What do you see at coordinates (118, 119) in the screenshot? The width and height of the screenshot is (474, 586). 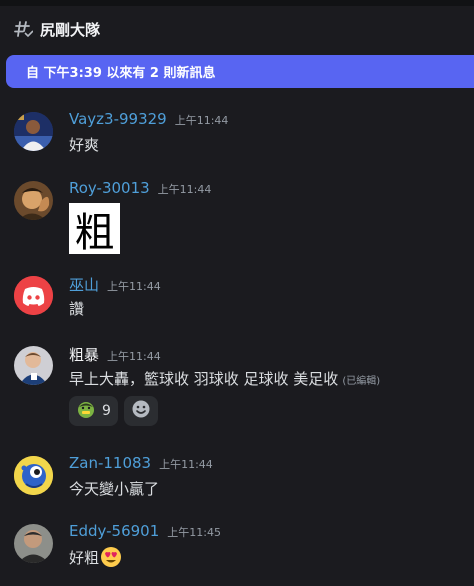 I see `message-author: Vayz3-99329` at bounding box center [118, 119].